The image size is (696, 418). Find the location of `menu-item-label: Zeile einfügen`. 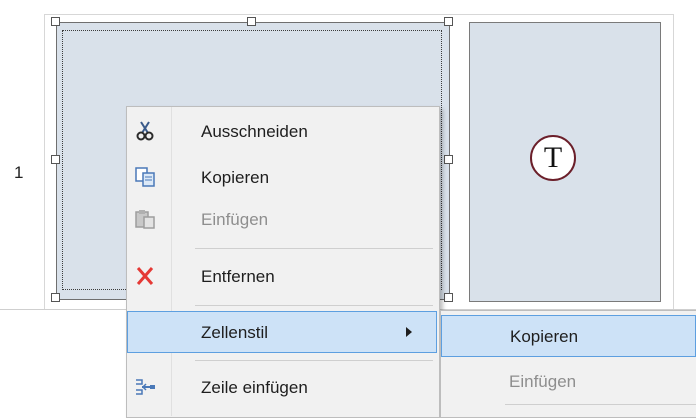

menu-item-label: Zeile einfügen is located at coordinates (254, 387).